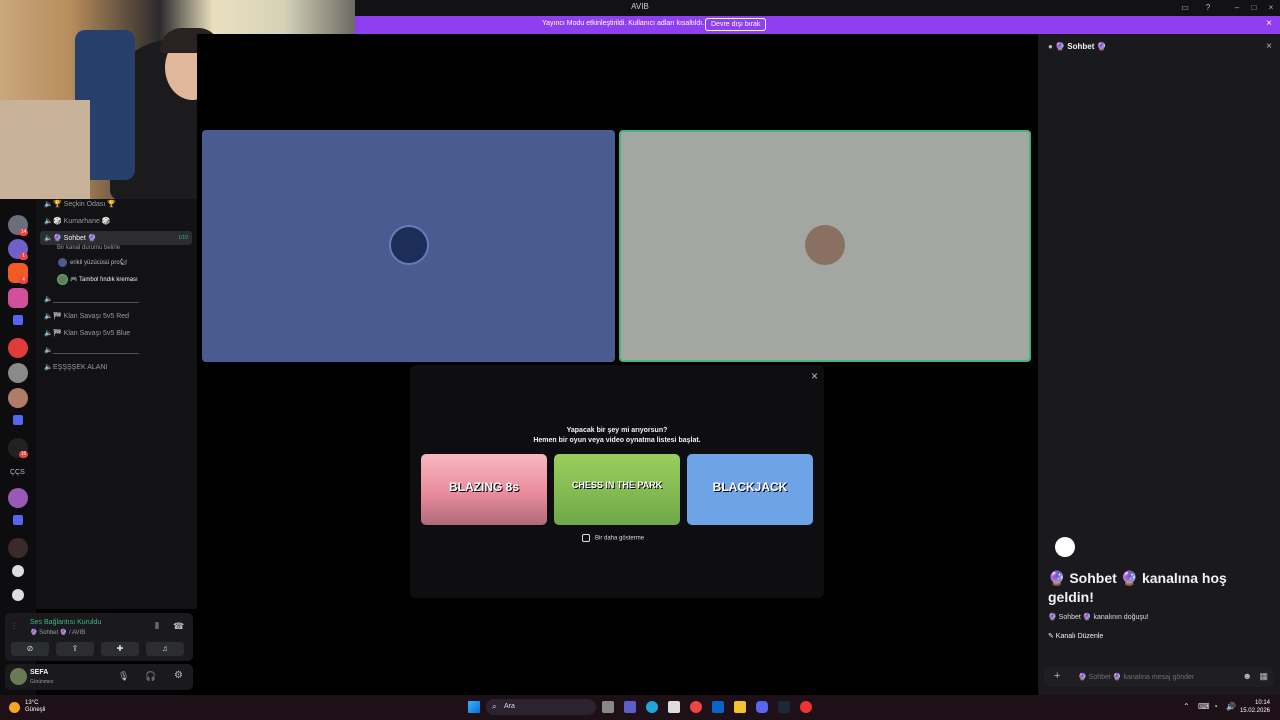 The width and height of the screenshot is (1280, 720). I want to click on server-label: ÇÇS, so click(17, 472).